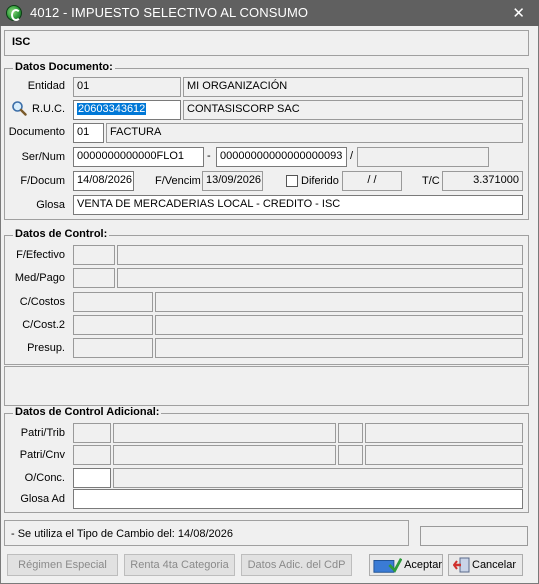  I want to click on tc-field: 3.371000, so click(482, 181).